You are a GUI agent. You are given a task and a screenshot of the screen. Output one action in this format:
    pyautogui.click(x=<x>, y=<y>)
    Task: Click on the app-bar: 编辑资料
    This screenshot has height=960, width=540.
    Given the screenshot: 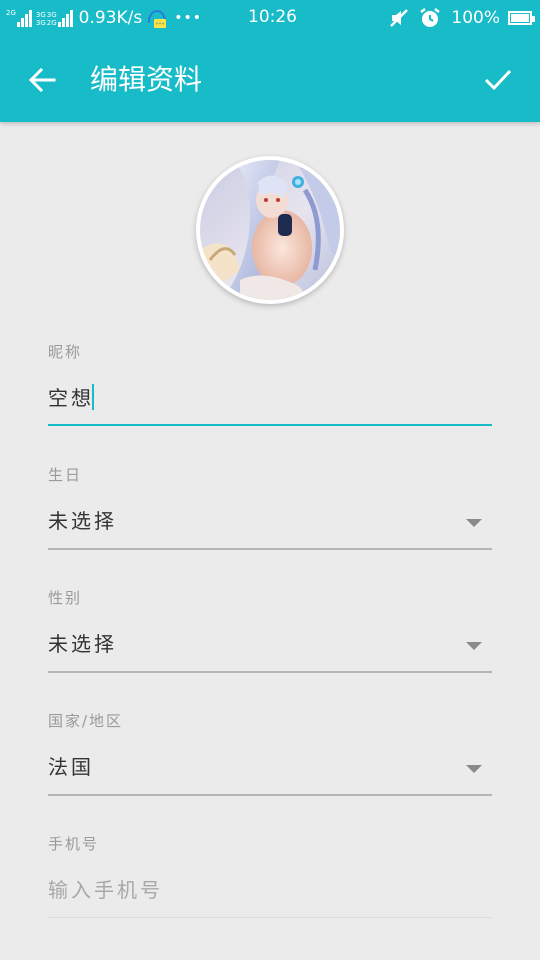 What is the action you would take?
    pyautogui.click(x=270, y=79)
    